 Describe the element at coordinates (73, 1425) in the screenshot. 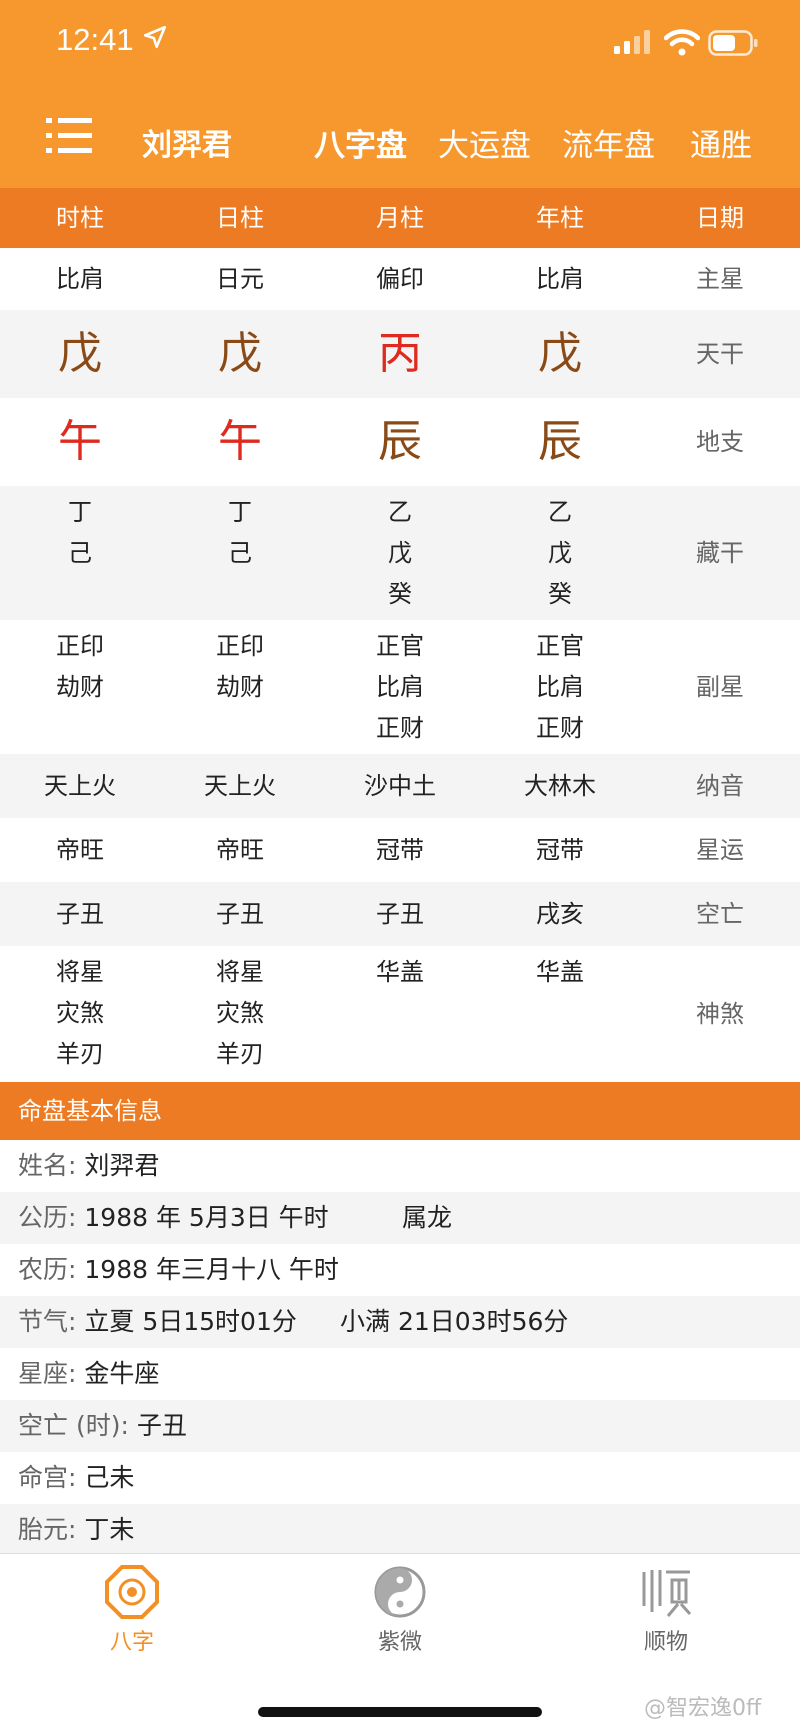

I see `info-label: 空亡 (时):` at that location.